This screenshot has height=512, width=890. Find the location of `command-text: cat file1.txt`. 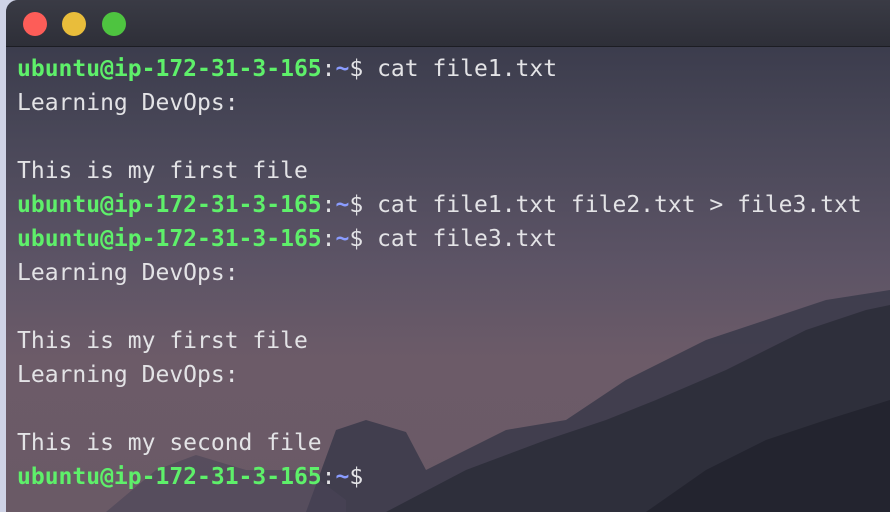

command-text: cat file1.txt is located at coordinates (460, 69).